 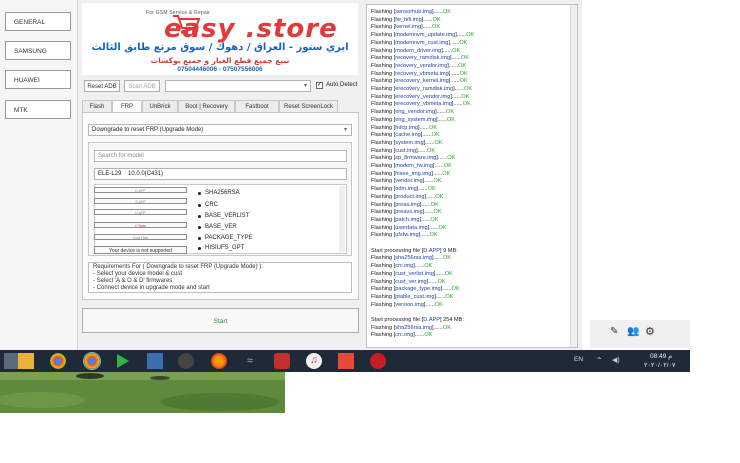 I want to click on list-scrollbar, so click(x=342, y=219).